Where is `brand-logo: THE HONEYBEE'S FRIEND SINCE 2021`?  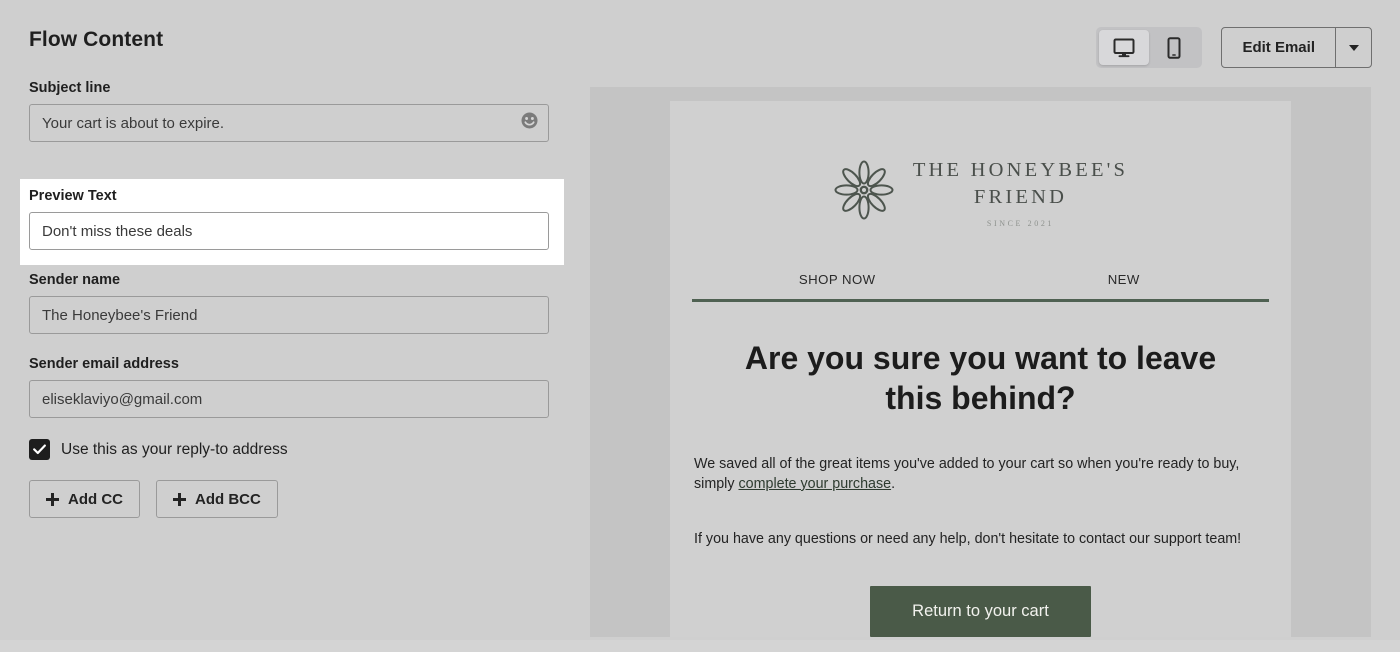
brand-logo: THE HONEYBEE'S FRIEND SINCE 2021 is located at coordinates (980, 192).